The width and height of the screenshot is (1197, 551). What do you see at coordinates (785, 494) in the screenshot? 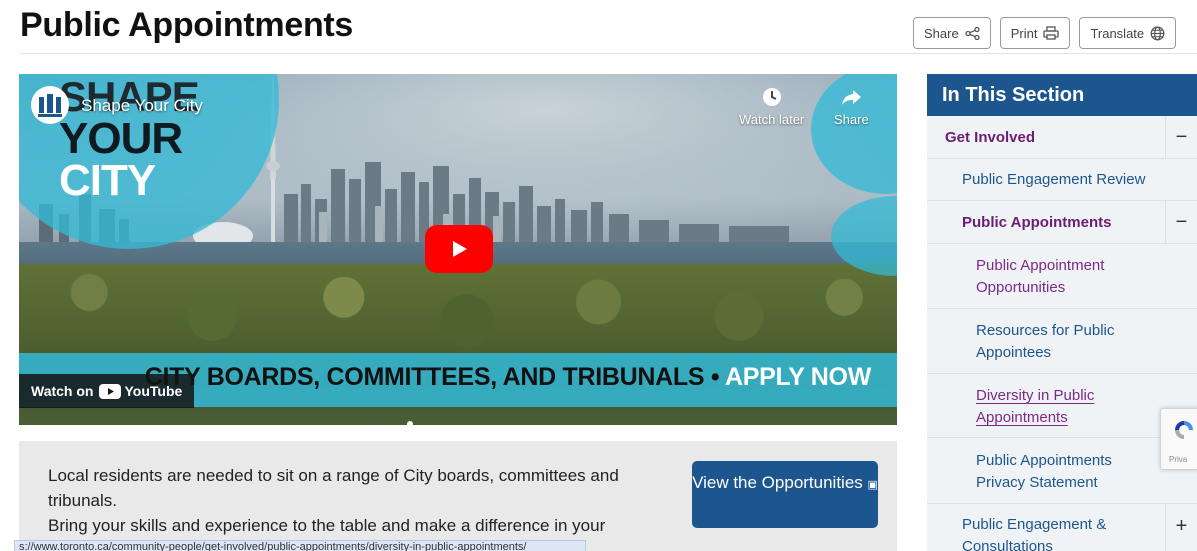
I see `view-opportunities-button: View the Opportunities ▣` at bounding box center [785, 494].